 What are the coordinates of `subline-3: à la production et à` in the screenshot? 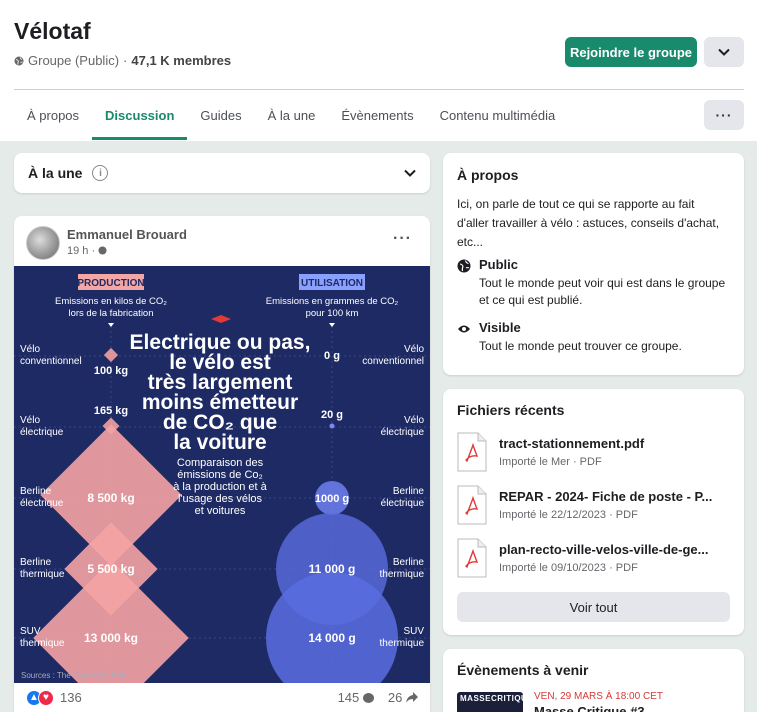 It's located at (220, 487).